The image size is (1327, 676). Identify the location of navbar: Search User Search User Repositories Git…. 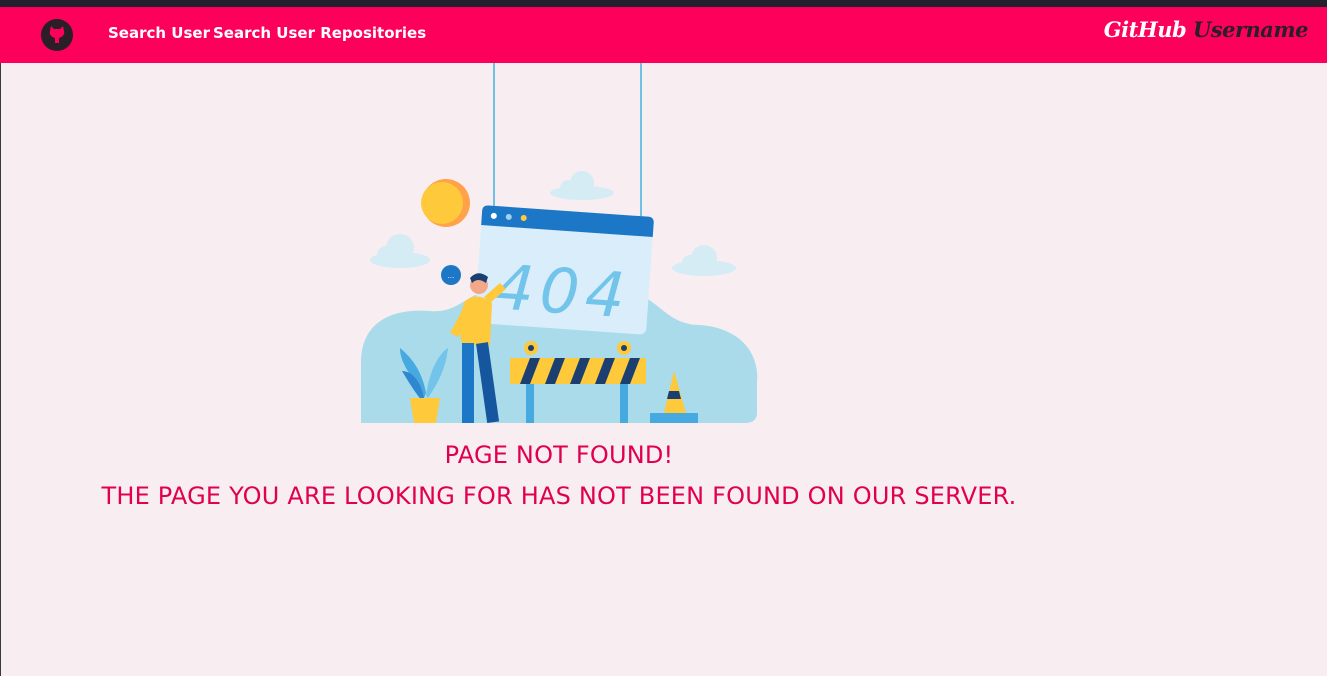
(663, 35).